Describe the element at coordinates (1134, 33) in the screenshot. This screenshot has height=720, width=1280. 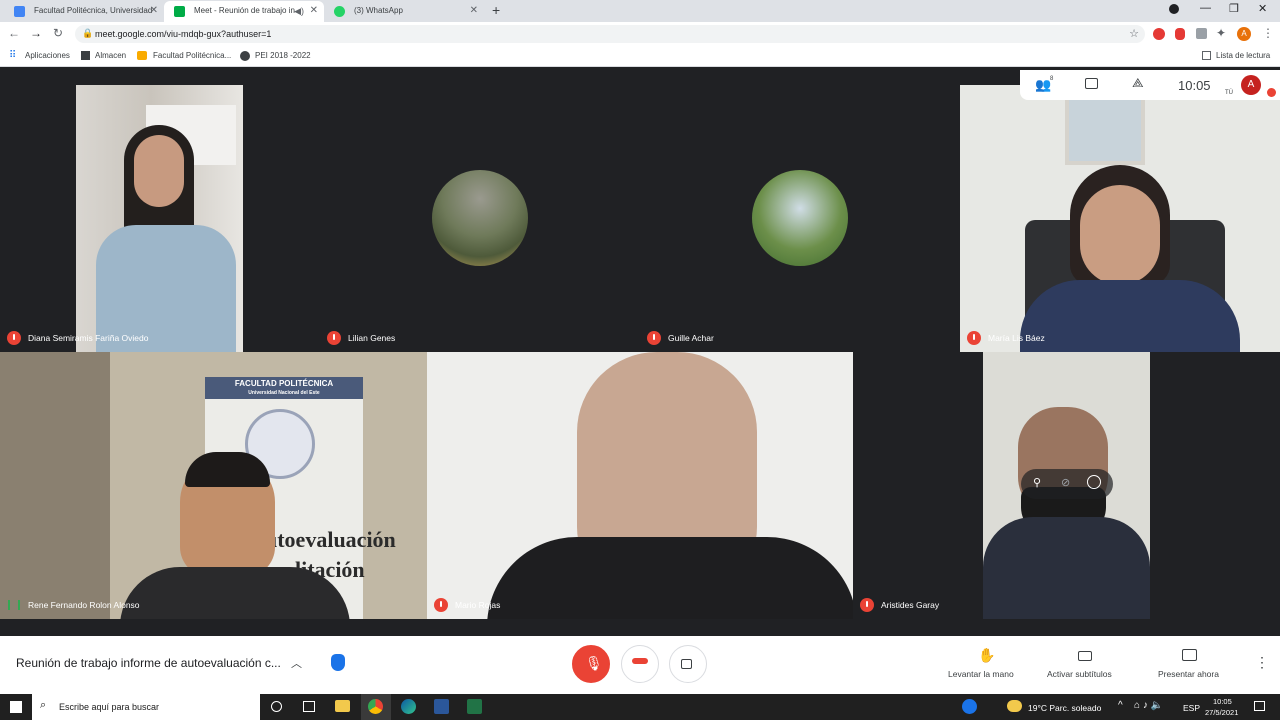
I see `bookmark-star-icon: ☆` at that location.